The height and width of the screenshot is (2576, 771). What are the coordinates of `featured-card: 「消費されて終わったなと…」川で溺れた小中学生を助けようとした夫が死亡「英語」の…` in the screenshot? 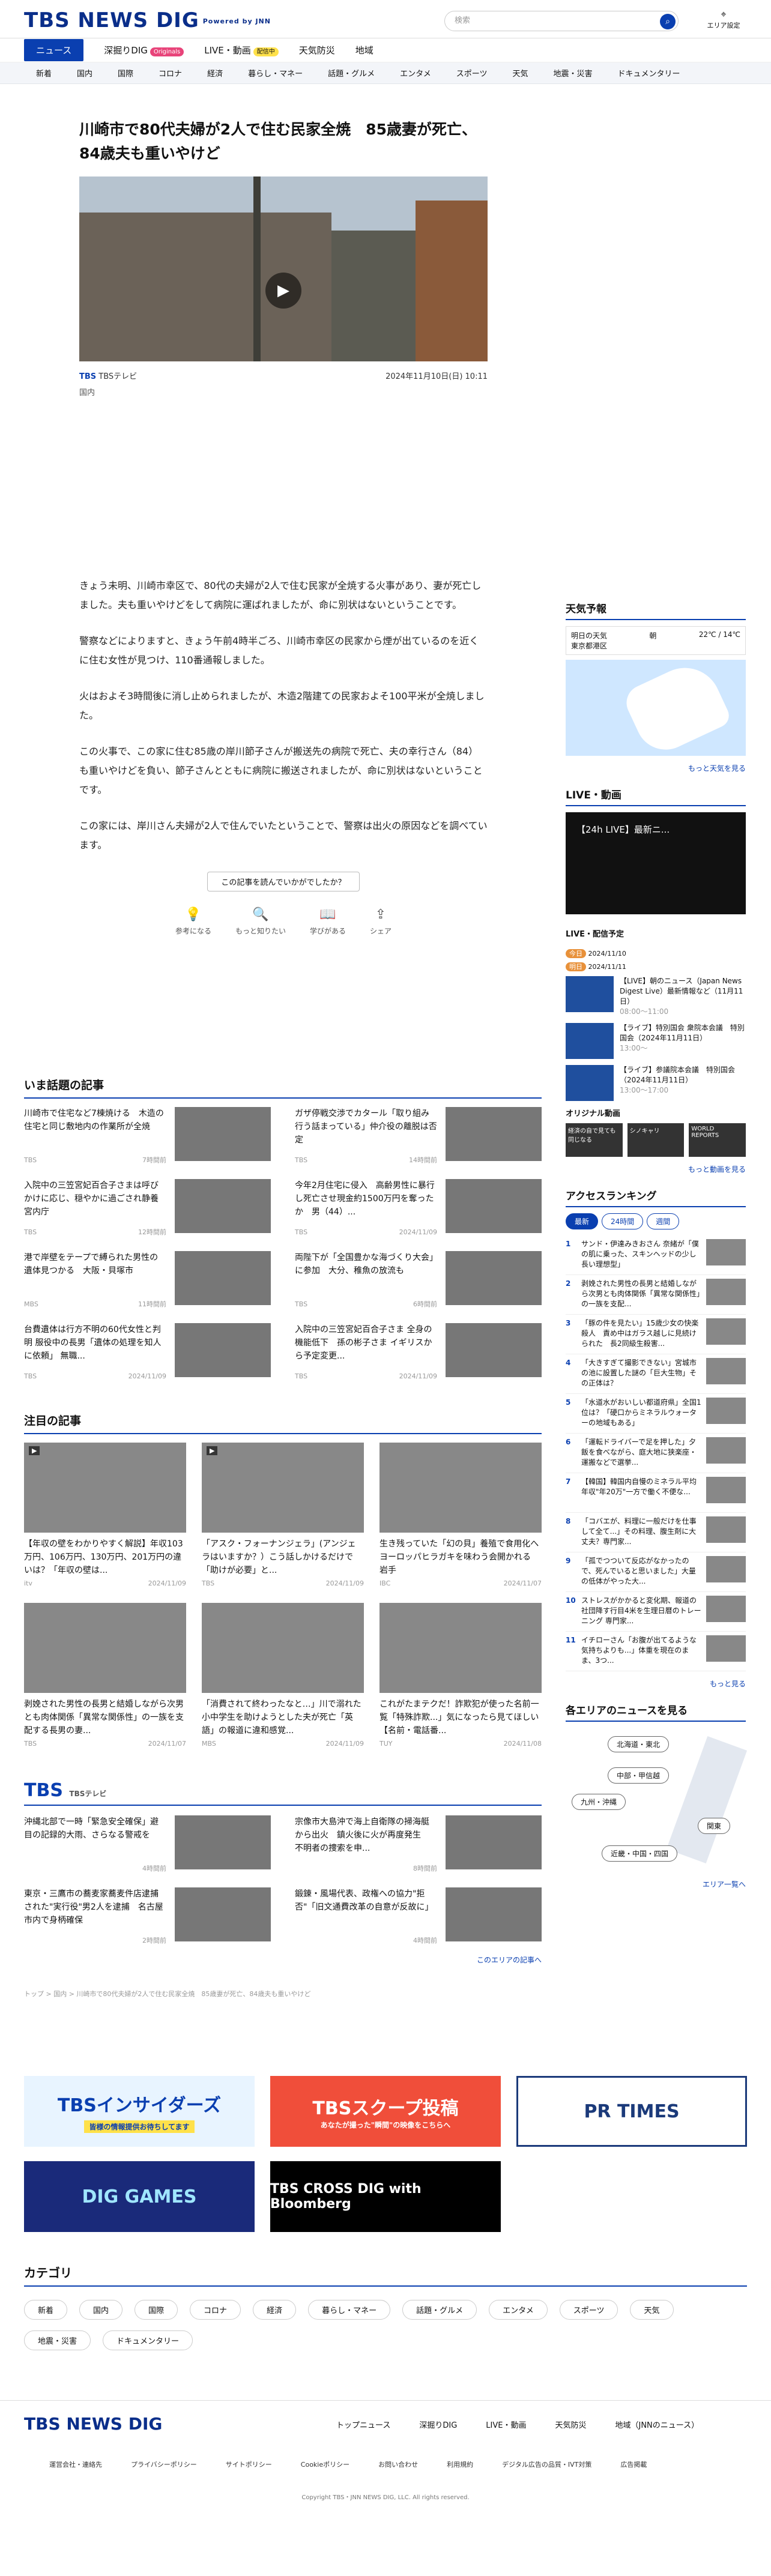 It's located at (283, 1675).